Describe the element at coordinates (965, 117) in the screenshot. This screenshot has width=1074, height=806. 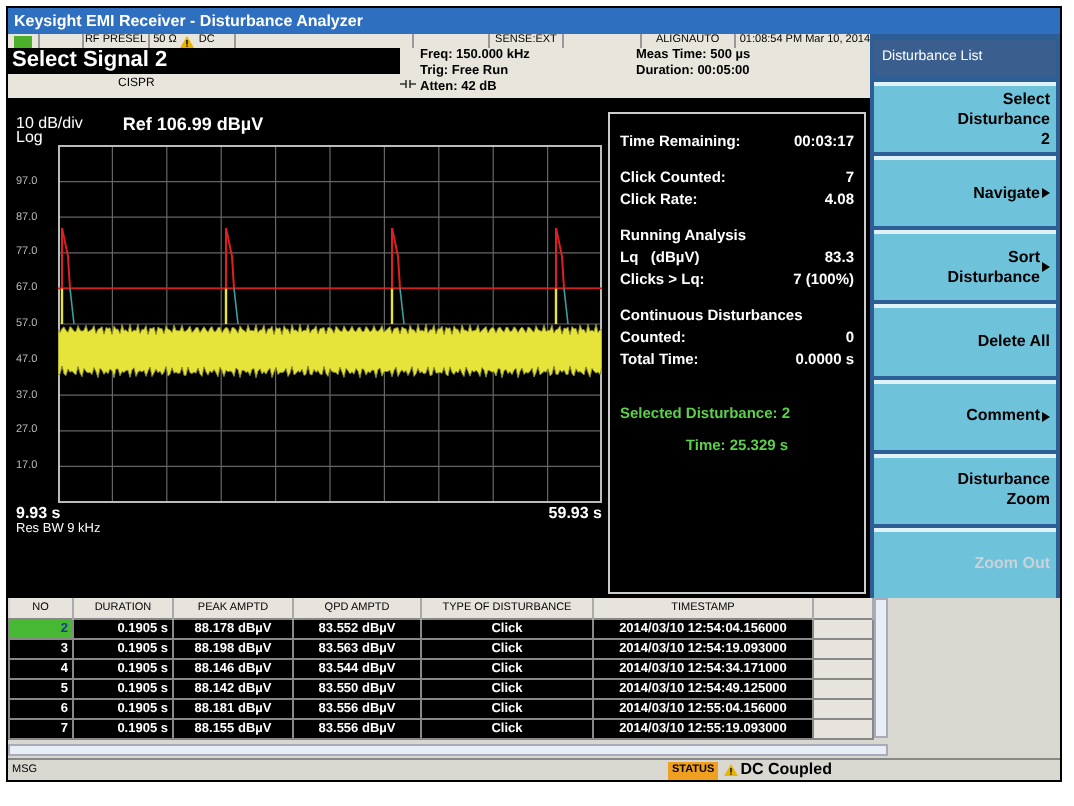
I see `softkey-button: Select Disturbance 2` at that location.